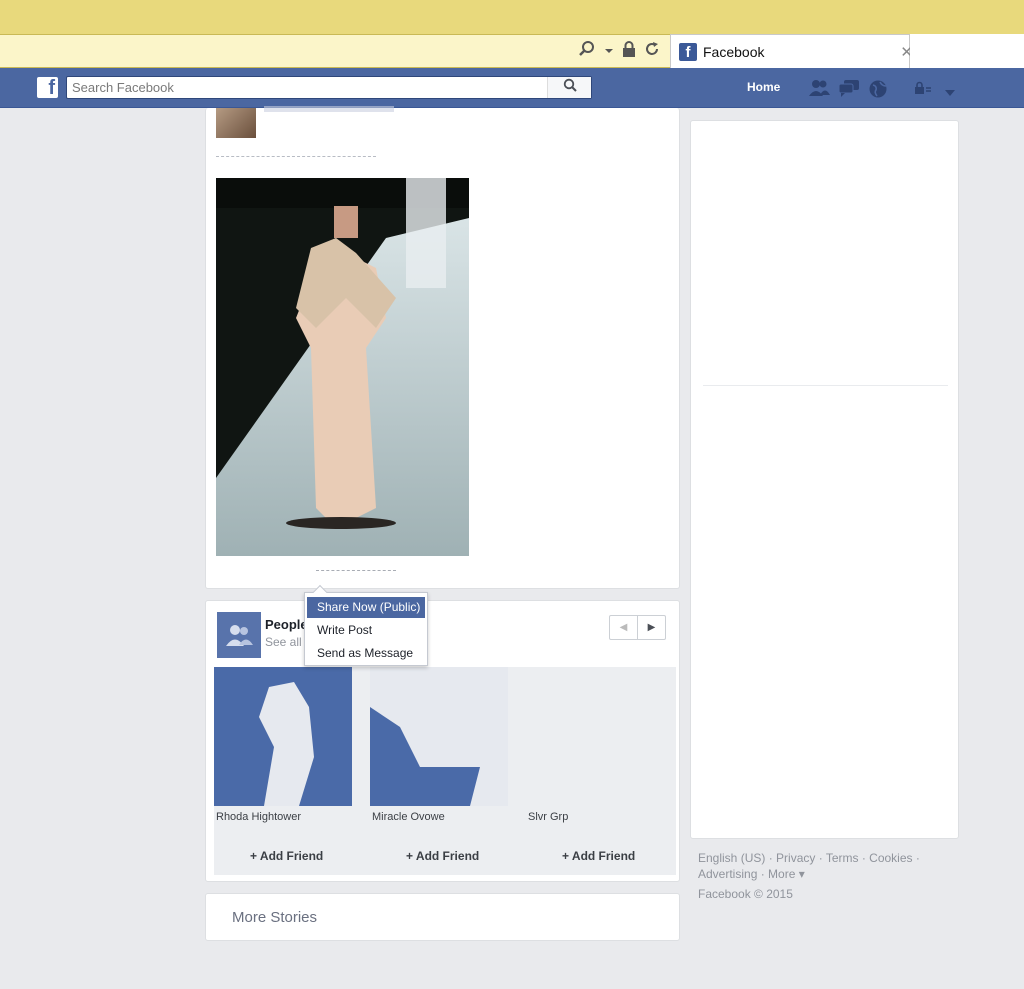 The width and height of the screenshot is (1024, 989). Describe the element at coordinates (239, 635) in the screenshot. I see `people-icon` at that location.